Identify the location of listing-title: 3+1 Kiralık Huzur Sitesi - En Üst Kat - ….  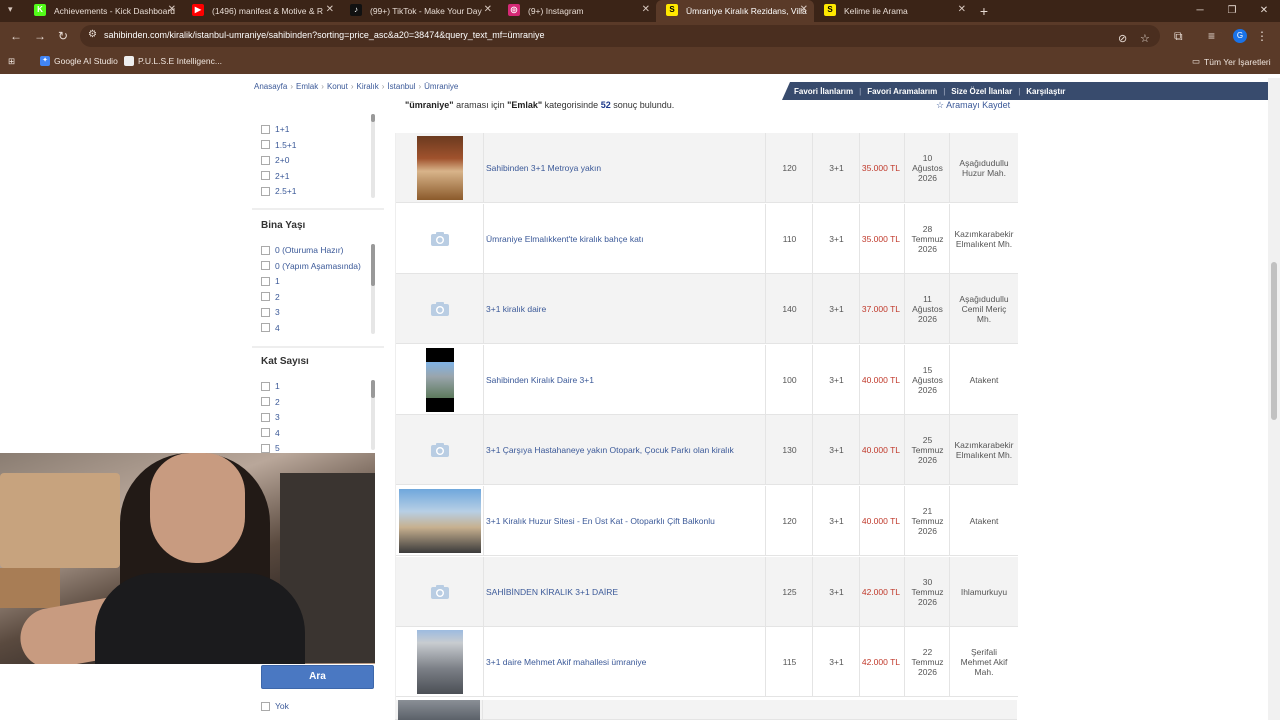
(626, 521).